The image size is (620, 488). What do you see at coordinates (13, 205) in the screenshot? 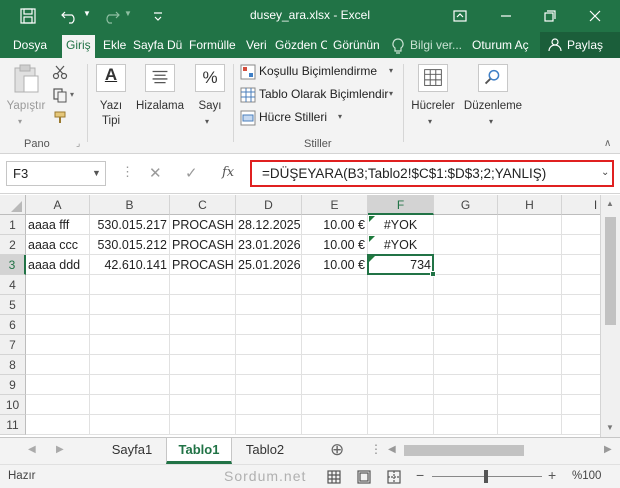
I see `select-all-corner` at bounding box center [13, 205].